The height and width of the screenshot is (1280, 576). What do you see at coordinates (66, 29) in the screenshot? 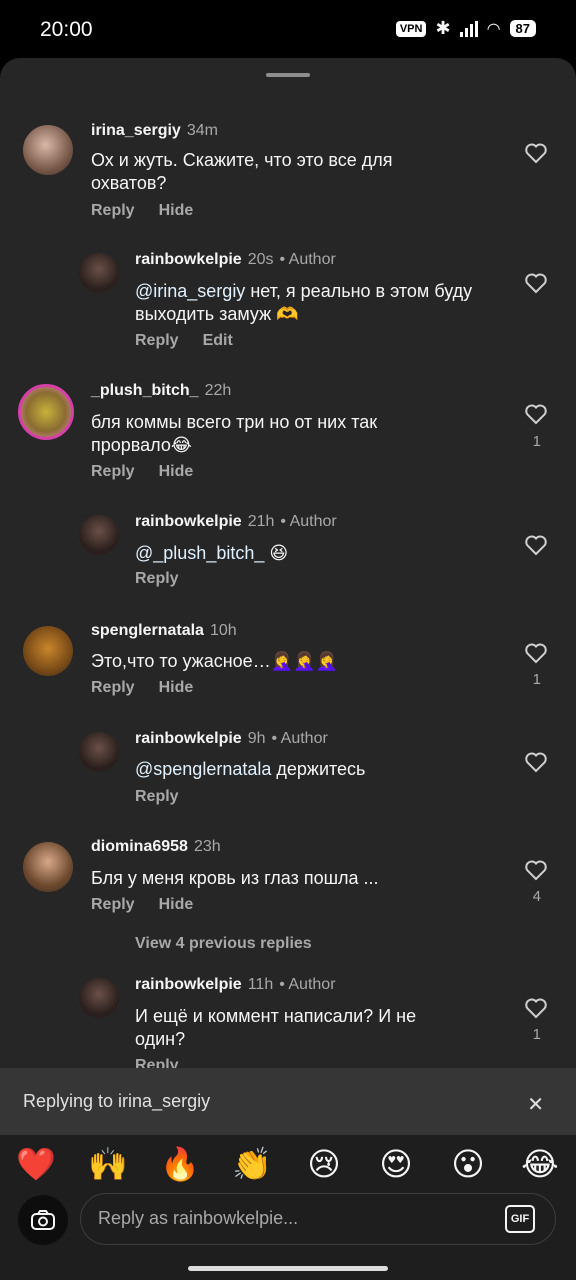
I see `status-time: 20:00` at bounding box center [66, 29].